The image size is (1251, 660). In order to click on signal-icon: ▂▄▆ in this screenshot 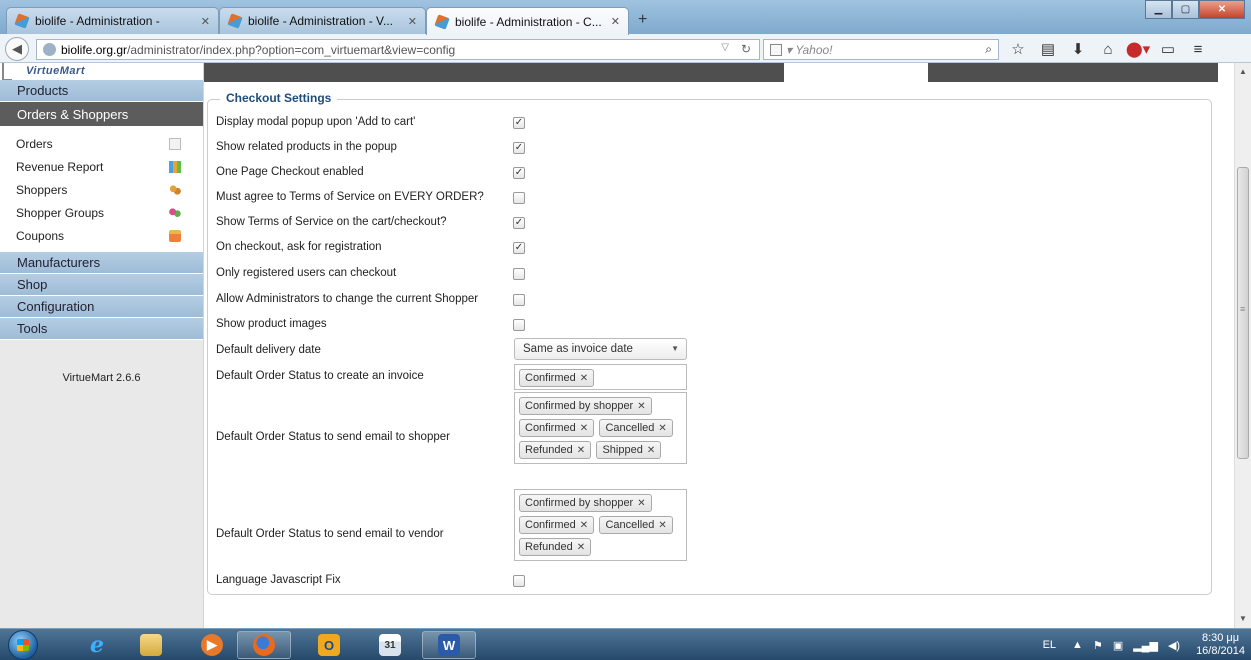, I will do `click(1145, 645)`.